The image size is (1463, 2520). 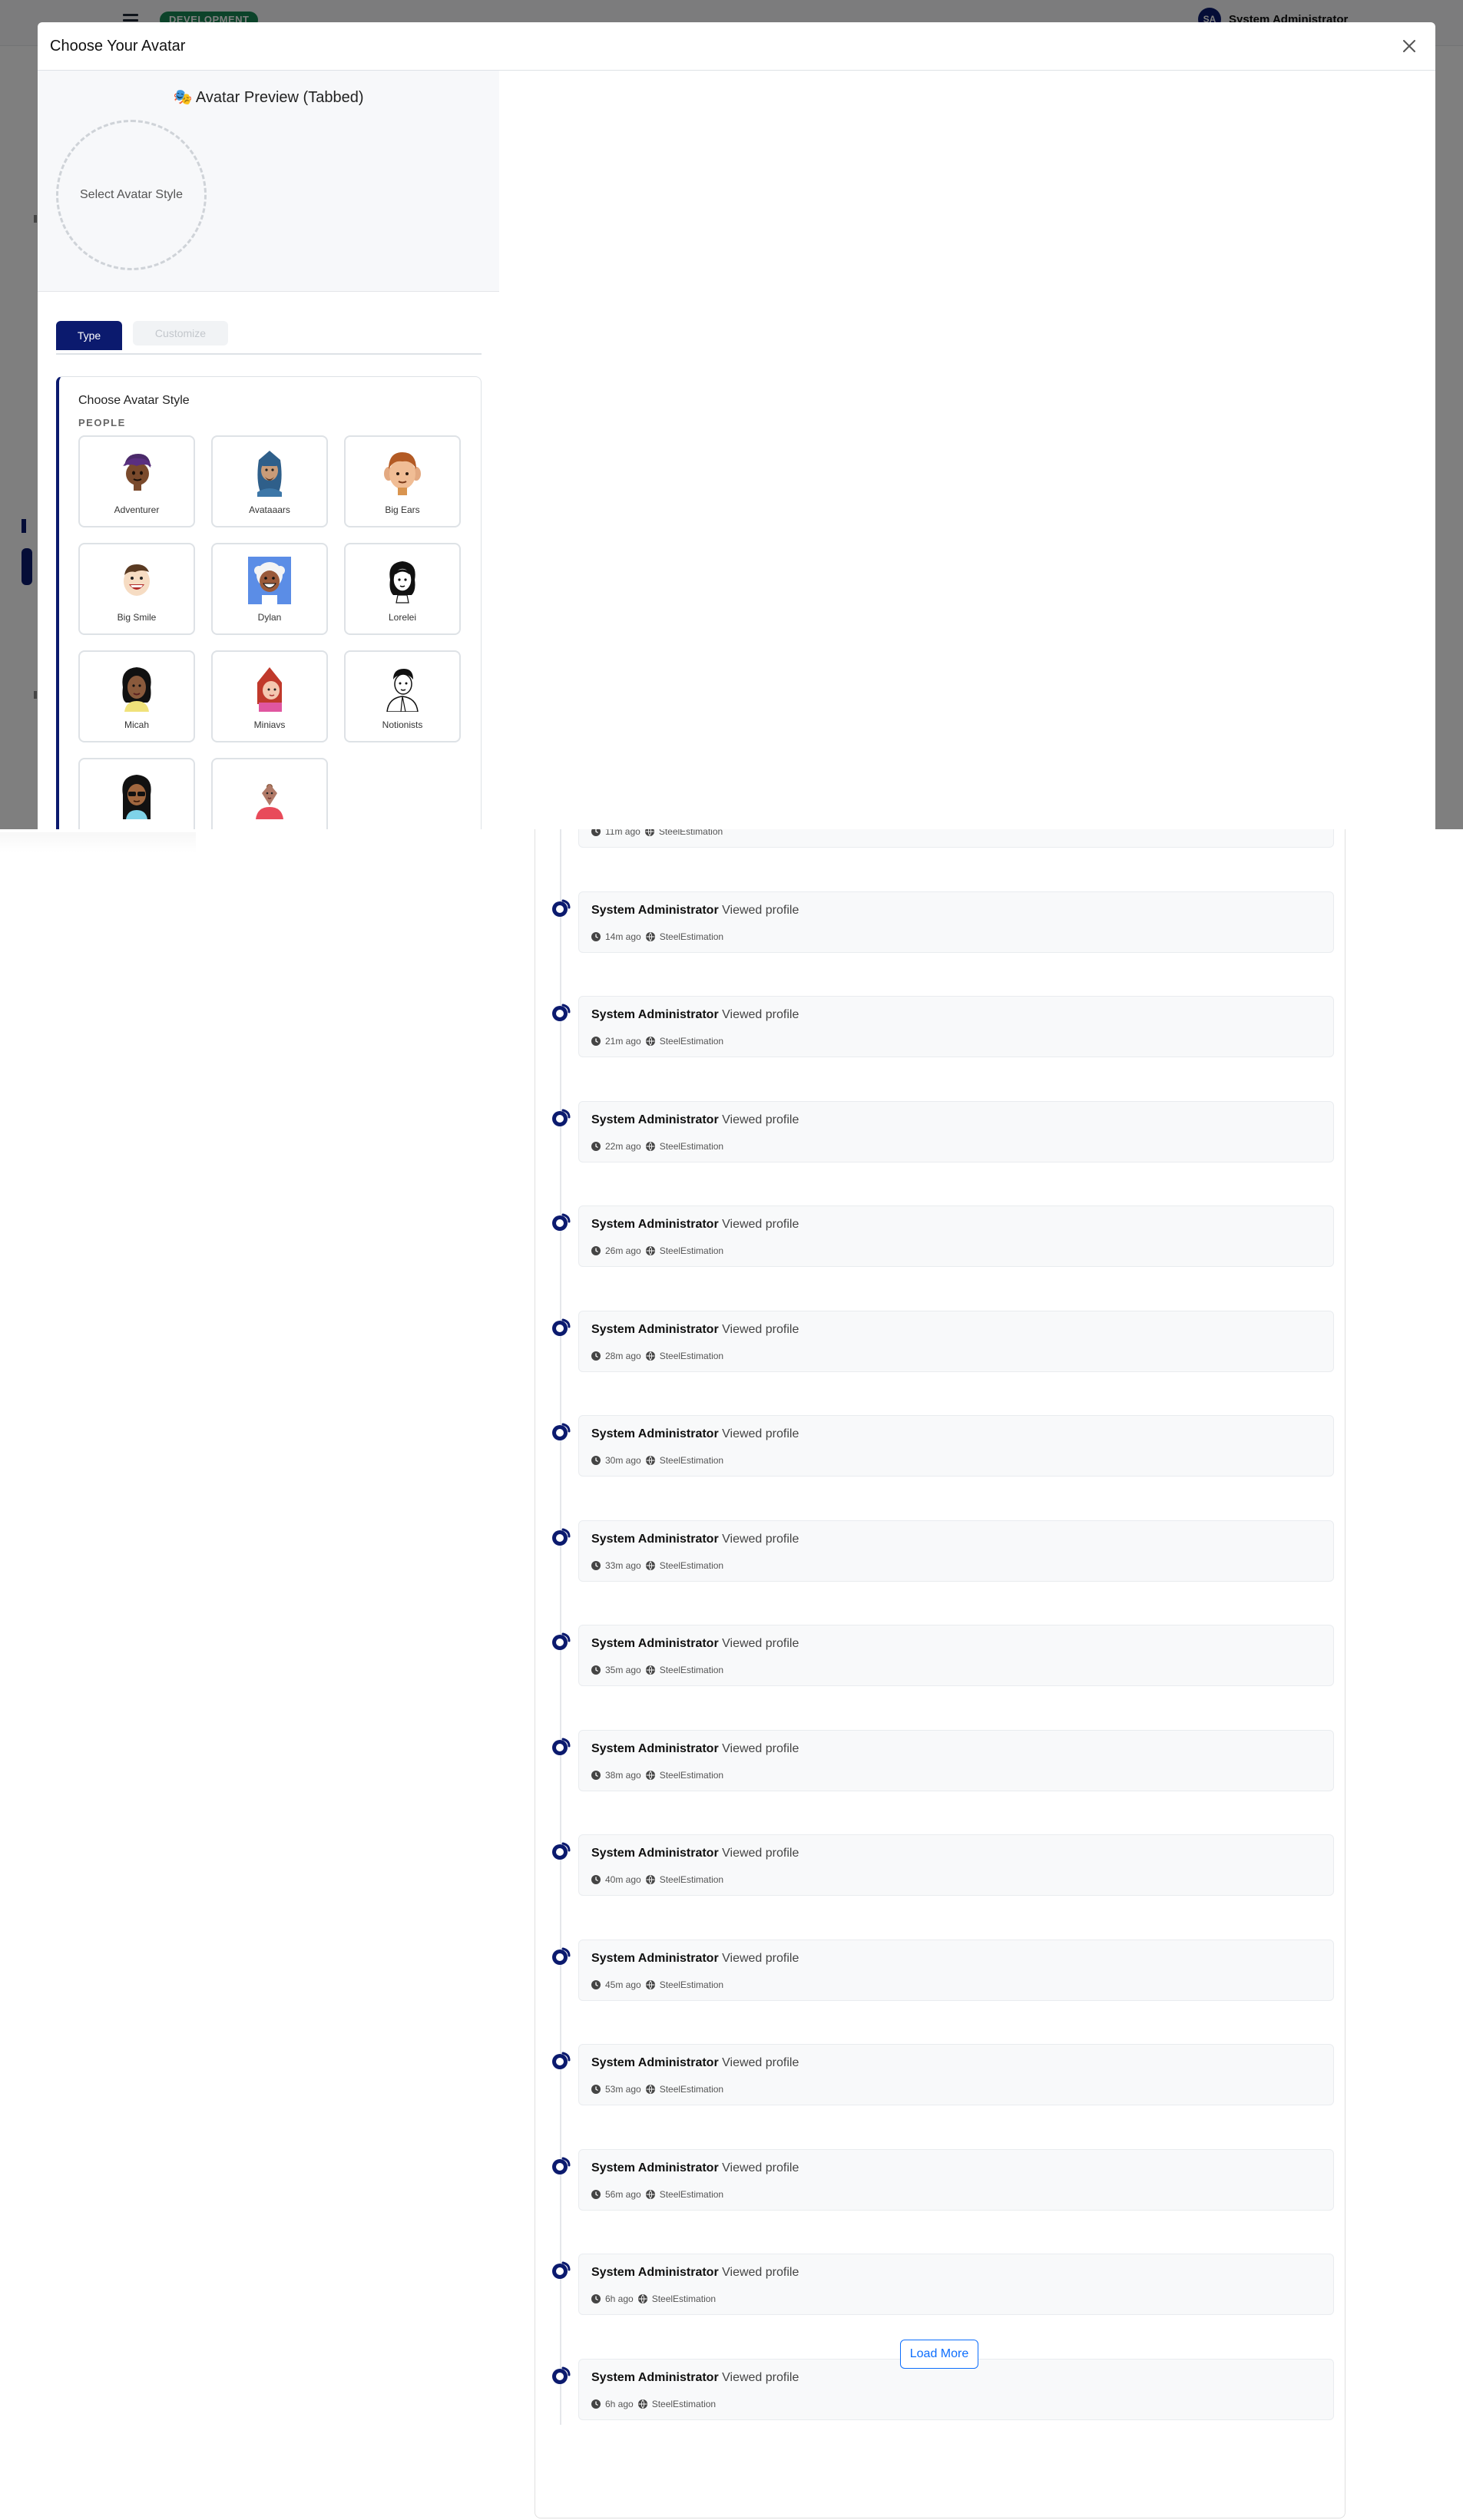 I want to click on tab-customize: Customize, so click(x=180, y=333).